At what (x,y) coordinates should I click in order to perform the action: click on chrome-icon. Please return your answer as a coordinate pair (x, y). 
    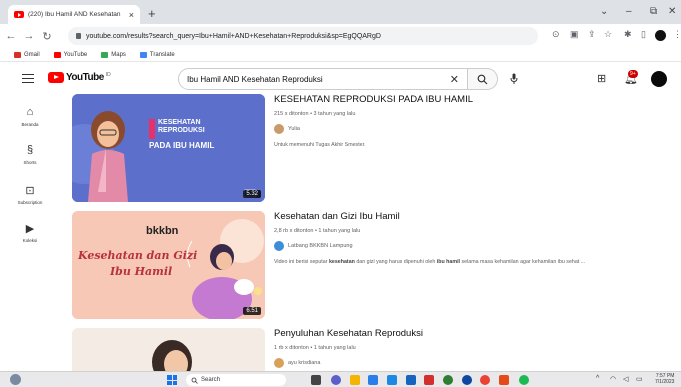
    Looking at the image, I should click on (485, 380).